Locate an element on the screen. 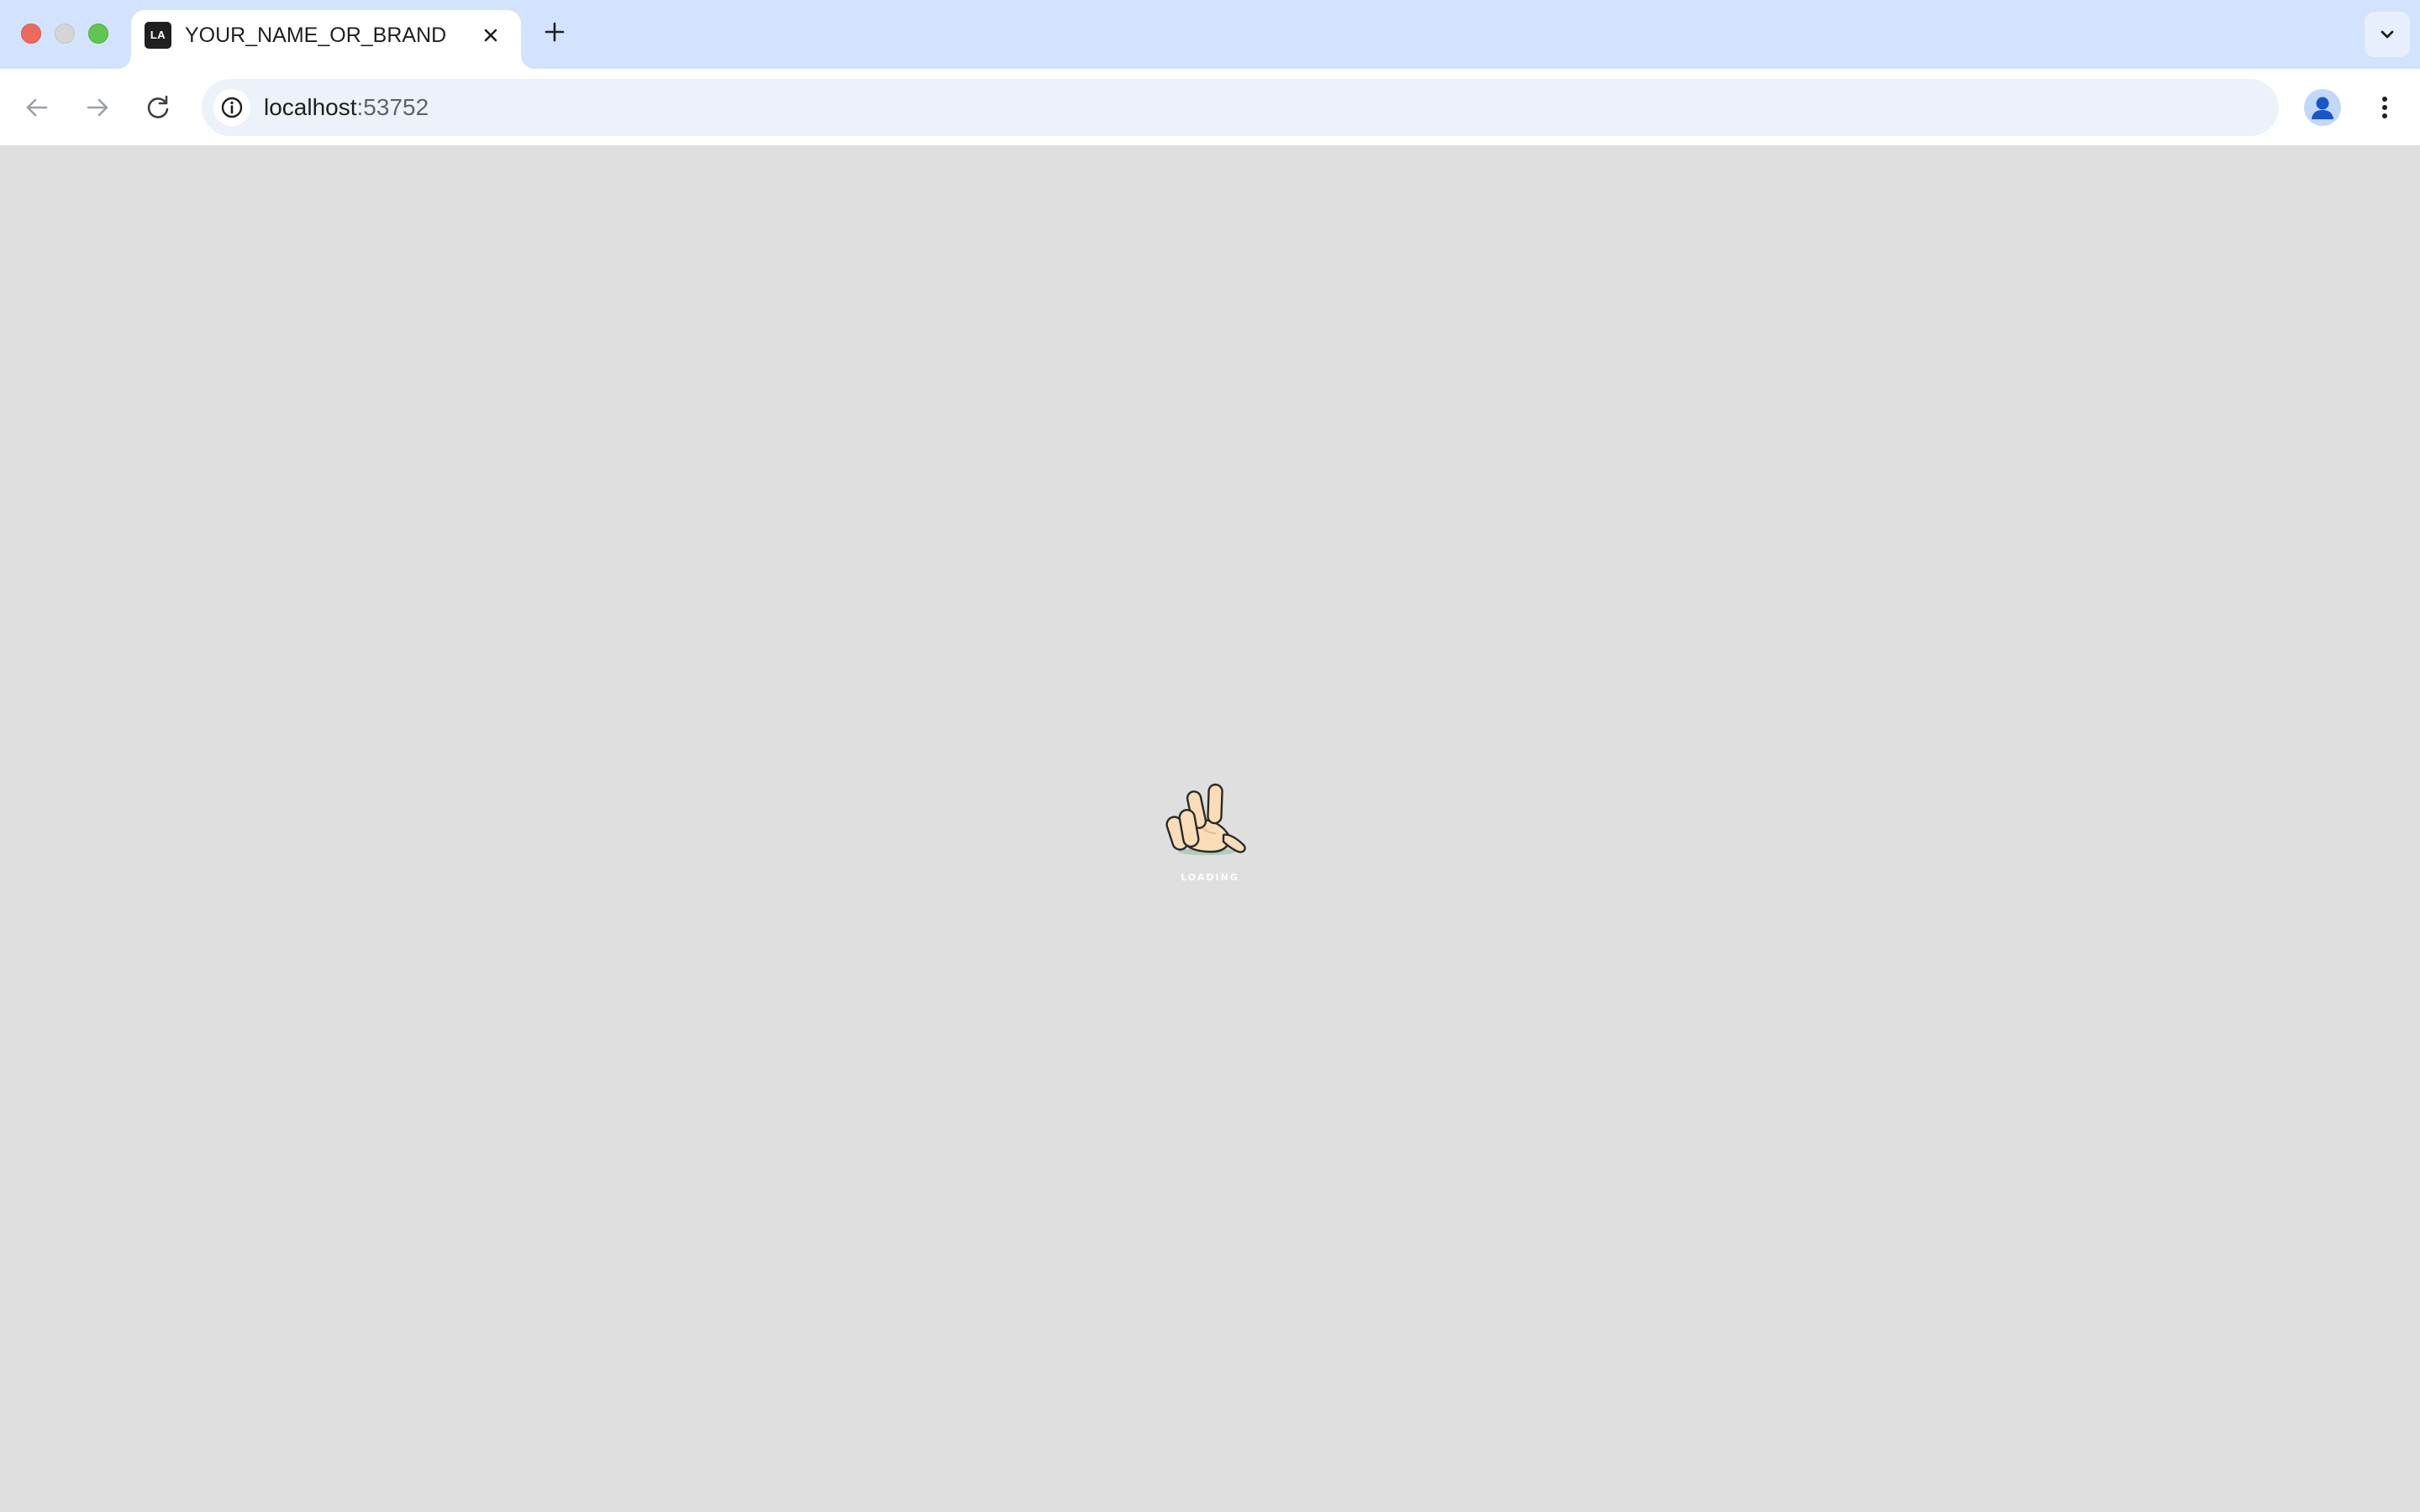 The width and height of the screenshot is (2420, 1512). arrow-left-icon is located at coordinates (37, 107).